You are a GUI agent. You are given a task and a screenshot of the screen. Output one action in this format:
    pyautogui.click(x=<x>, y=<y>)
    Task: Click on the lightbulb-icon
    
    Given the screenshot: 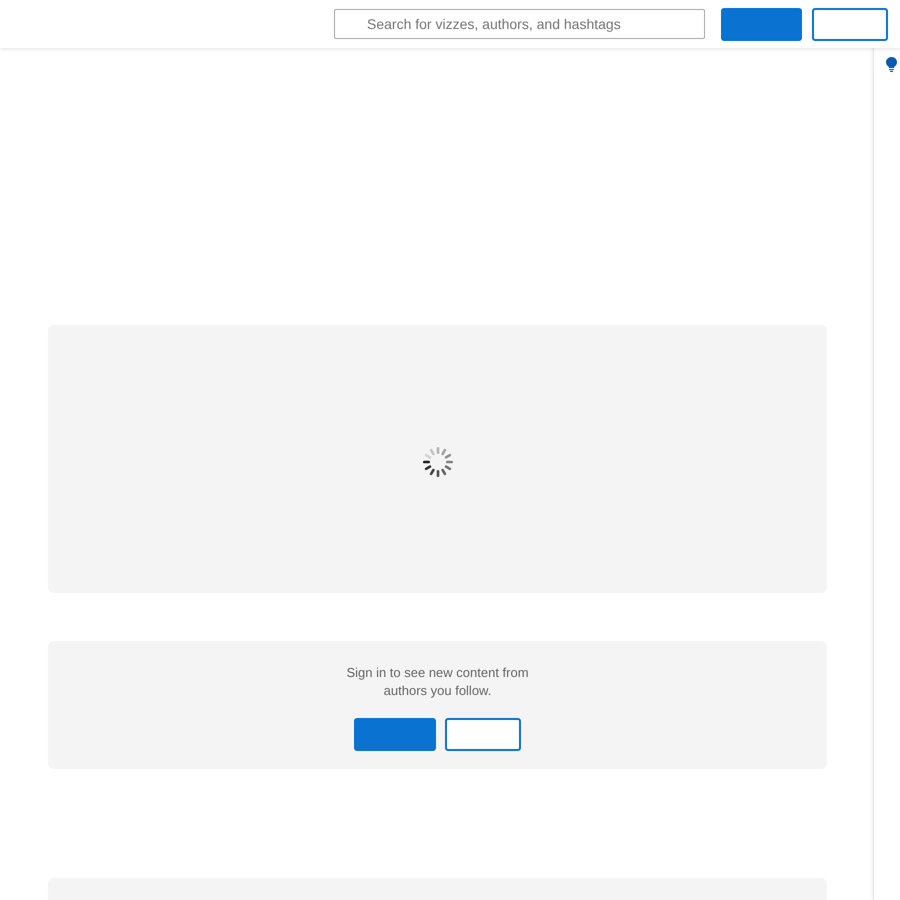 What is the action you would take?
    pyautogui.click(x=891, y=64)
    